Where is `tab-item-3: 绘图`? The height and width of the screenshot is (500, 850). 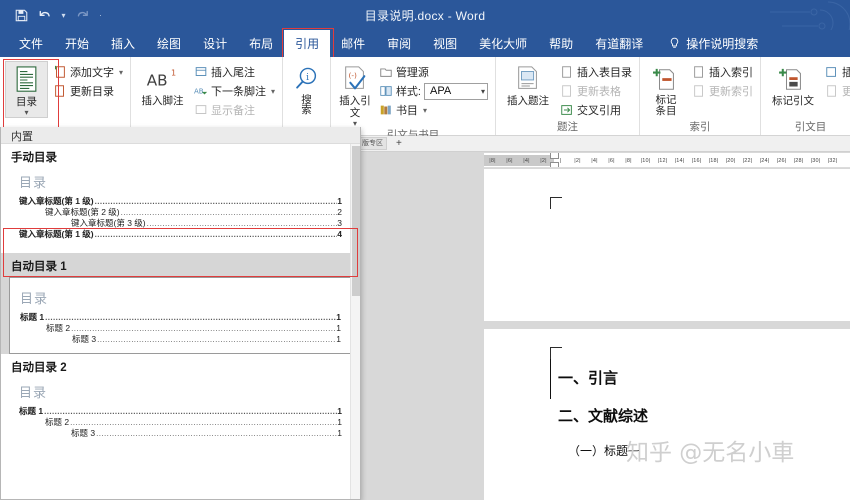
tab-item-3: 绘图 is located at coordinates (169, 43).